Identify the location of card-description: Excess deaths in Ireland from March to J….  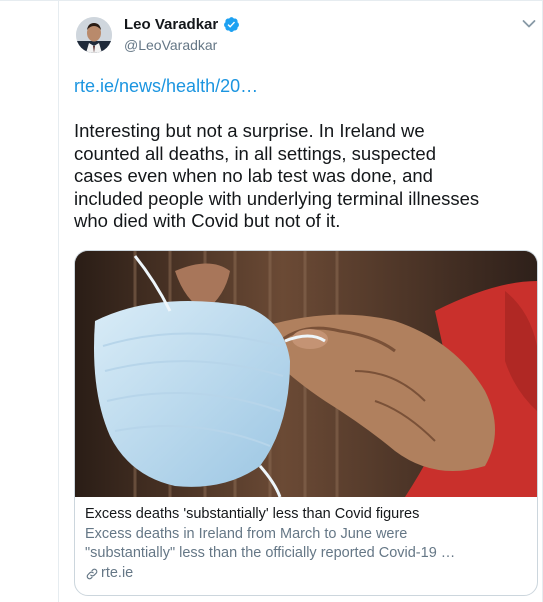
(306, 544).